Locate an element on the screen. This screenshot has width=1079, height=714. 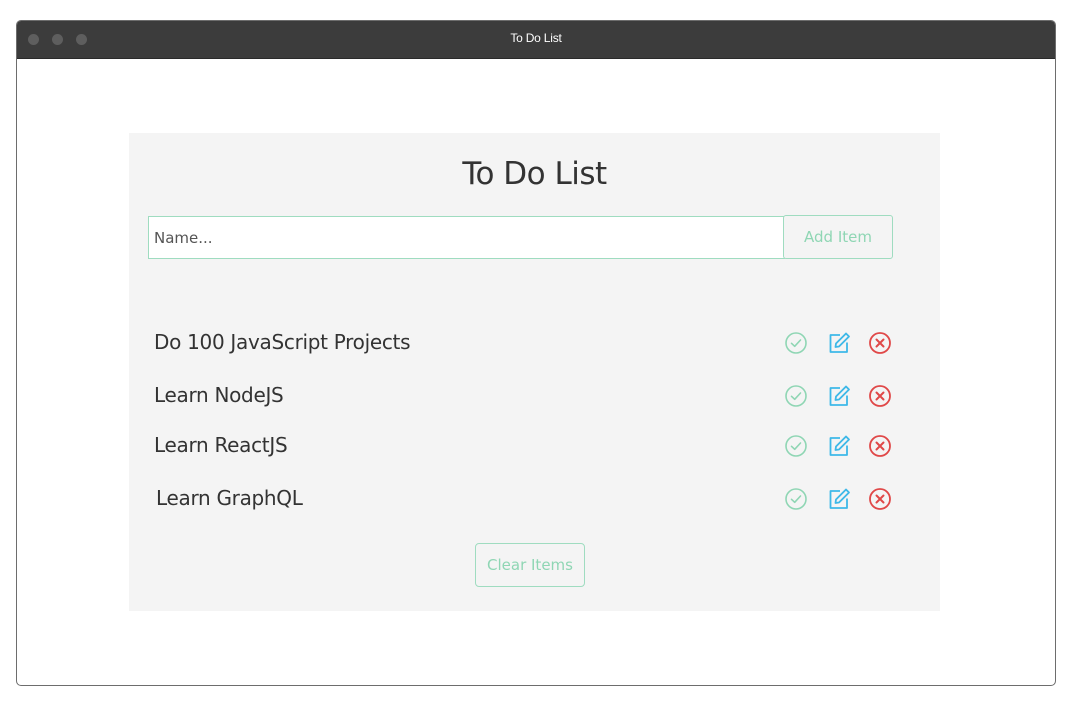
window-title: To Do List is located at coordinates (536, 38).